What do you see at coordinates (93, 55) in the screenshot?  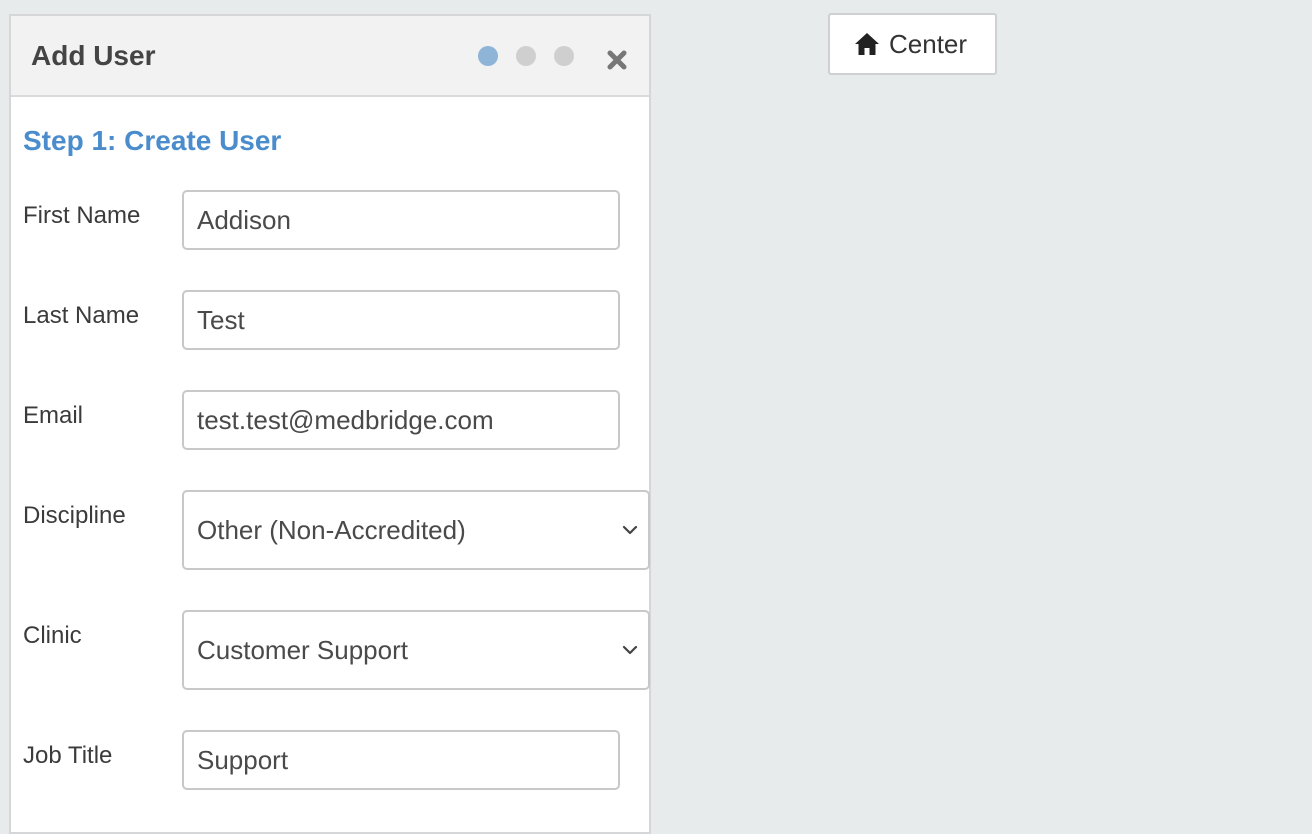 I see `dialog-title: Add User` at bounding box center [93, 55].